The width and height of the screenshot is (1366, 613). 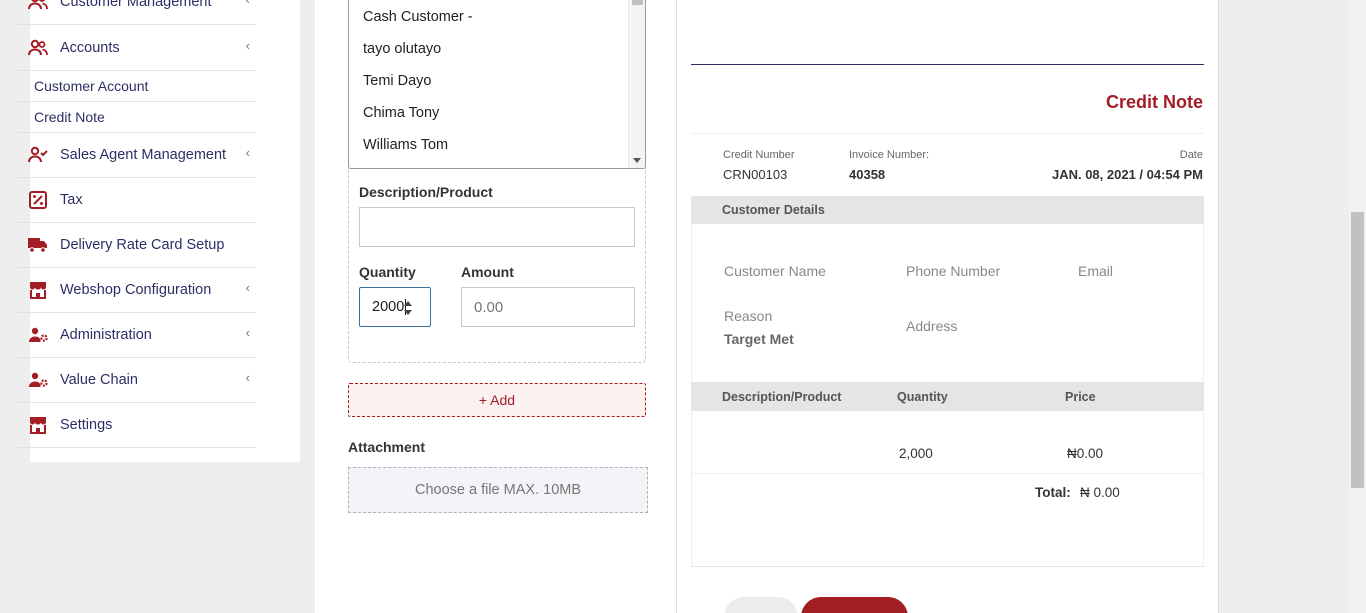 I want to click on description-label: Description/Product, so click(x=426, y=192).